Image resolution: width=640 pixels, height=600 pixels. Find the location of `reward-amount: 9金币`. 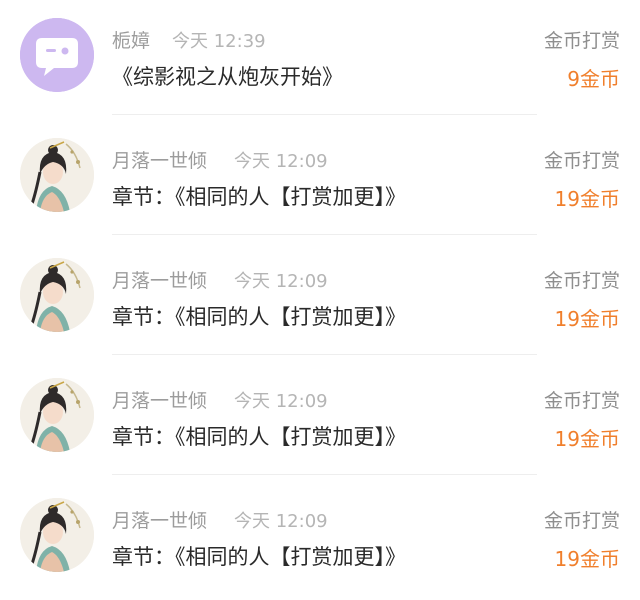

reward-amount: 9金币 is located at coordinates (593, 79).